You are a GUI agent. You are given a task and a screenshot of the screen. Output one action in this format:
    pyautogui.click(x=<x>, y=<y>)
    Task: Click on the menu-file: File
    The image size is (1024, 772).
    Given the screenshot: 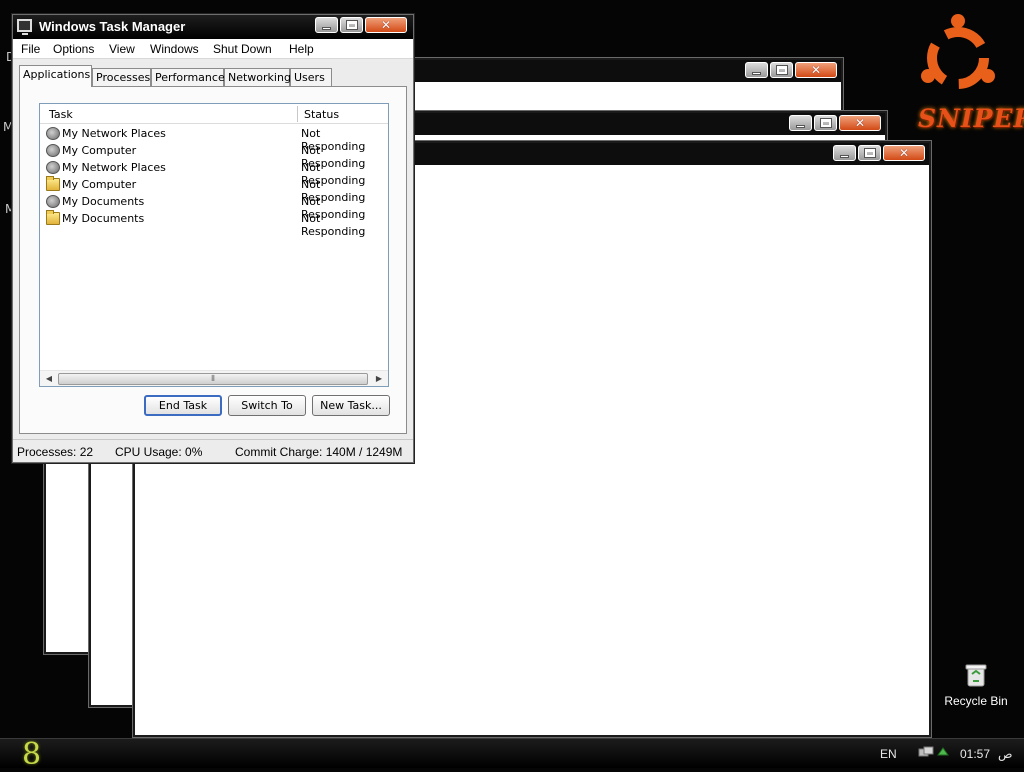 What is the action you would take?
    pyautogui.click(x=30, y=49)
    